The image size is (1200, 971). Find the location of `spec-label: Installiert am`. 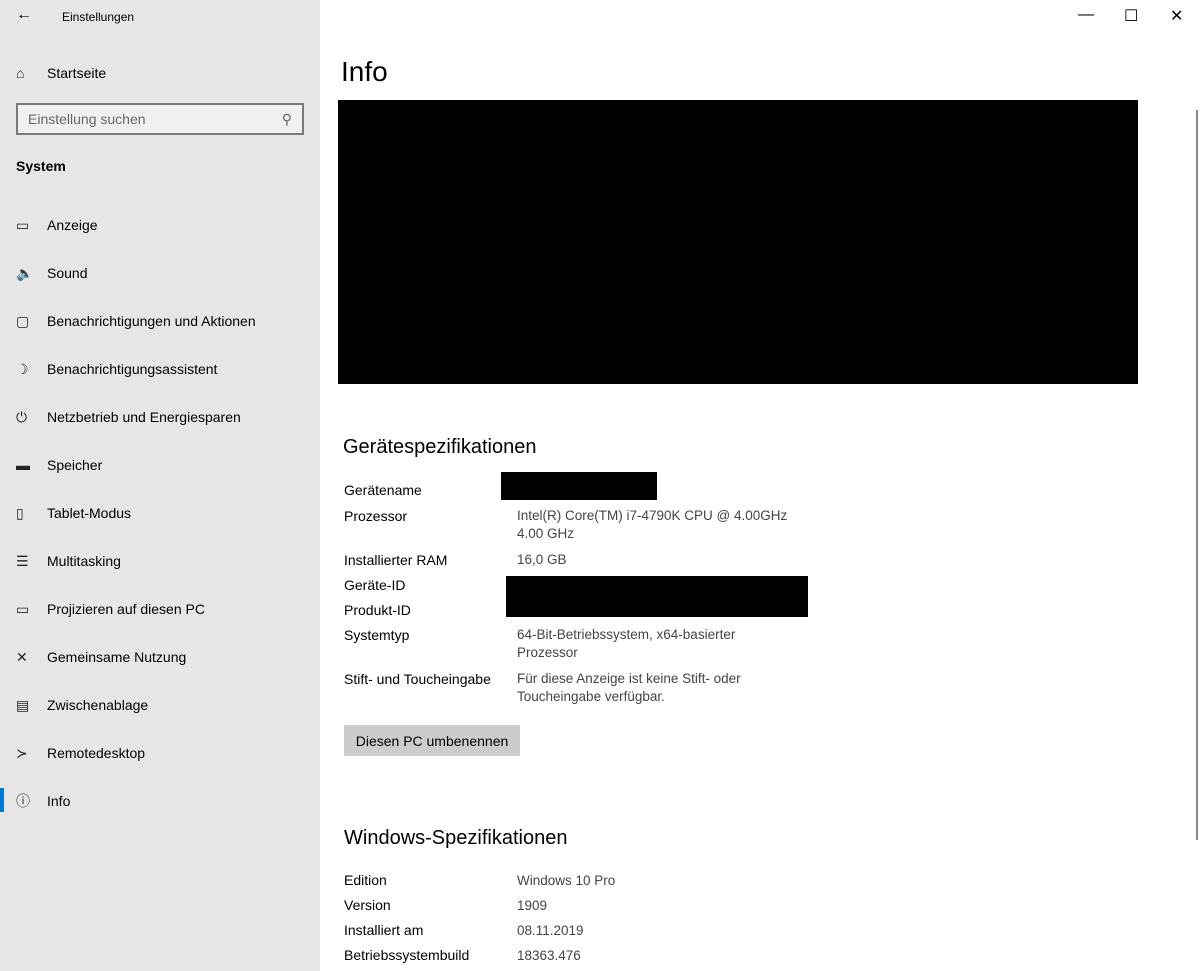

spec-label: Installiert am is located at coordinates (384, 930).